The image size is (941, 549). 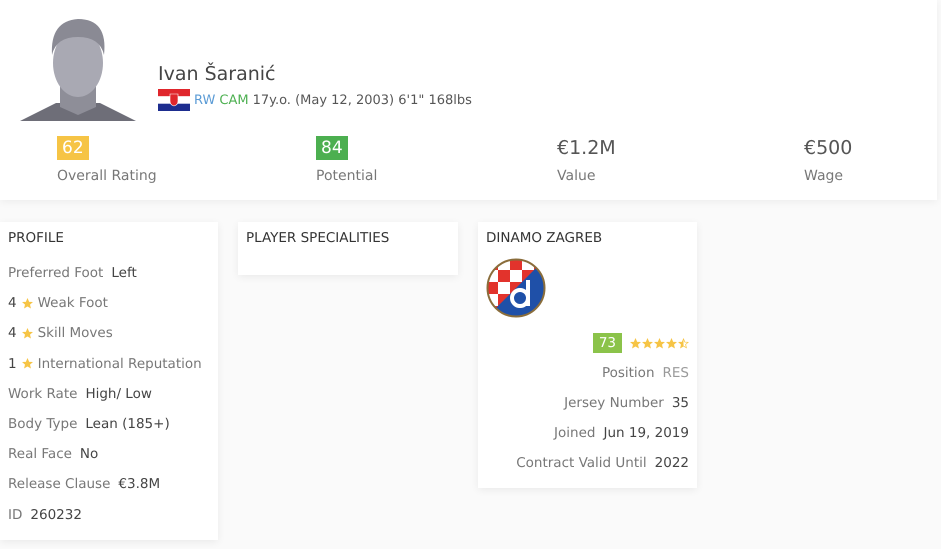 What do you see at coordinates (174, 100) in the screenshot?
I see `flag-icon` at bounding box center [174, 100].